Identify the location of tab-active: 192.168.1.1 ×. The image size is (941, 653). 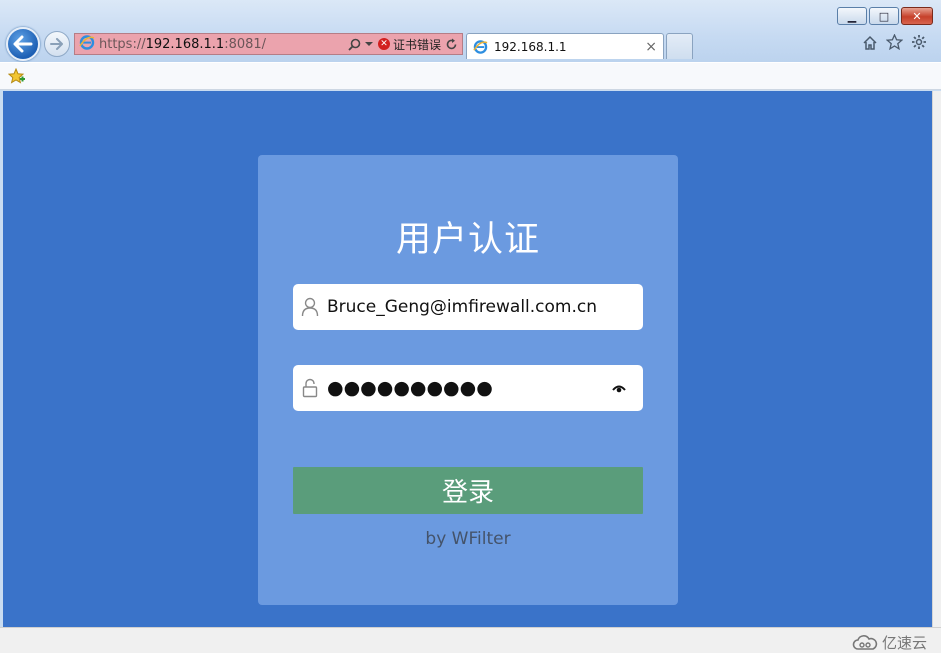
(565, 46).